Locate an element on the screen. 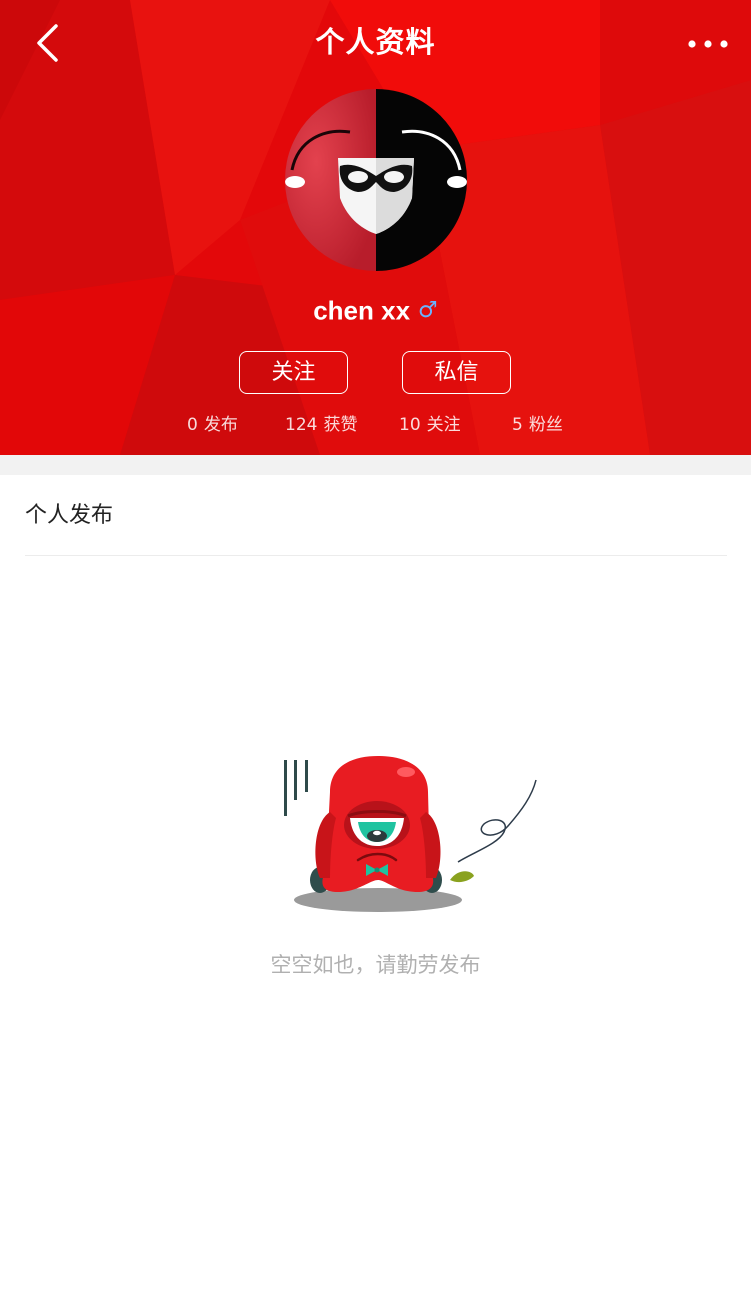 The width and height of the screenshot is (751, 1296). username-row: chen xx ♂ is located at coordinates (375, 310).